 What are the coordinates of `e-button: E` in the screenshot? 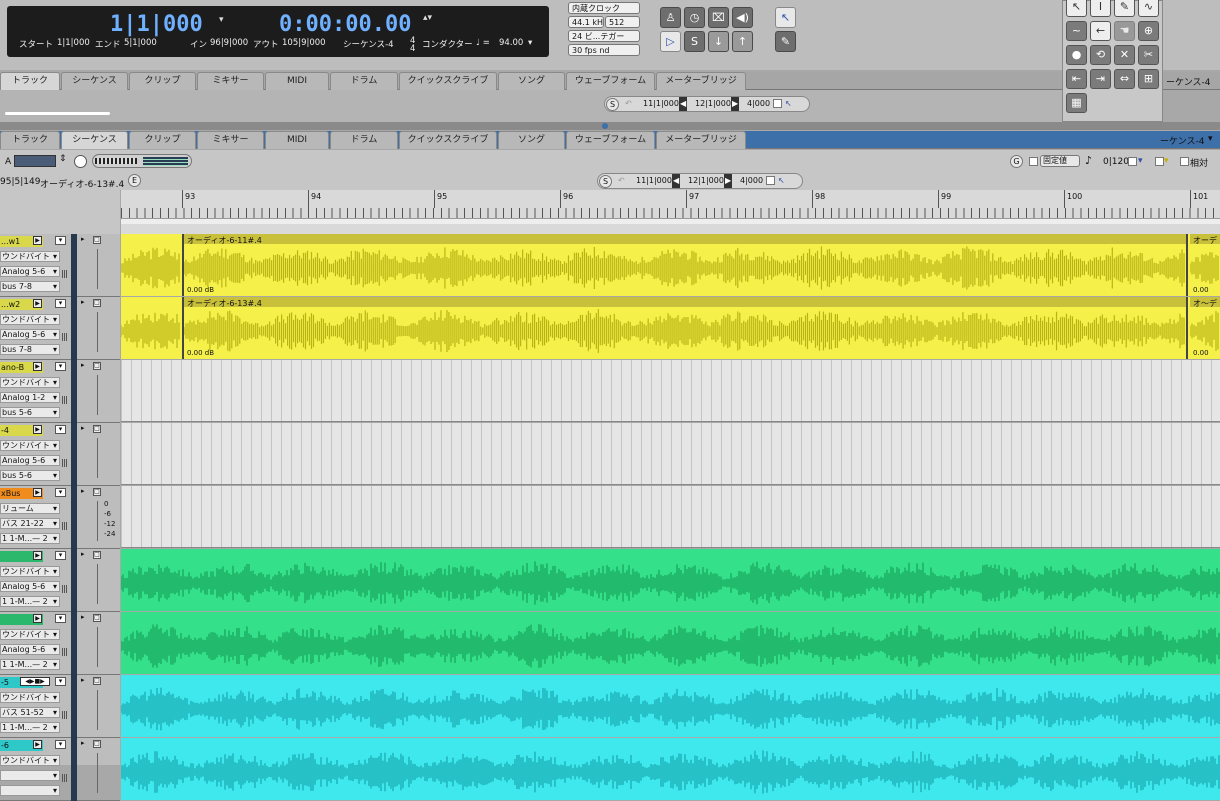 It's located at (134, 180).